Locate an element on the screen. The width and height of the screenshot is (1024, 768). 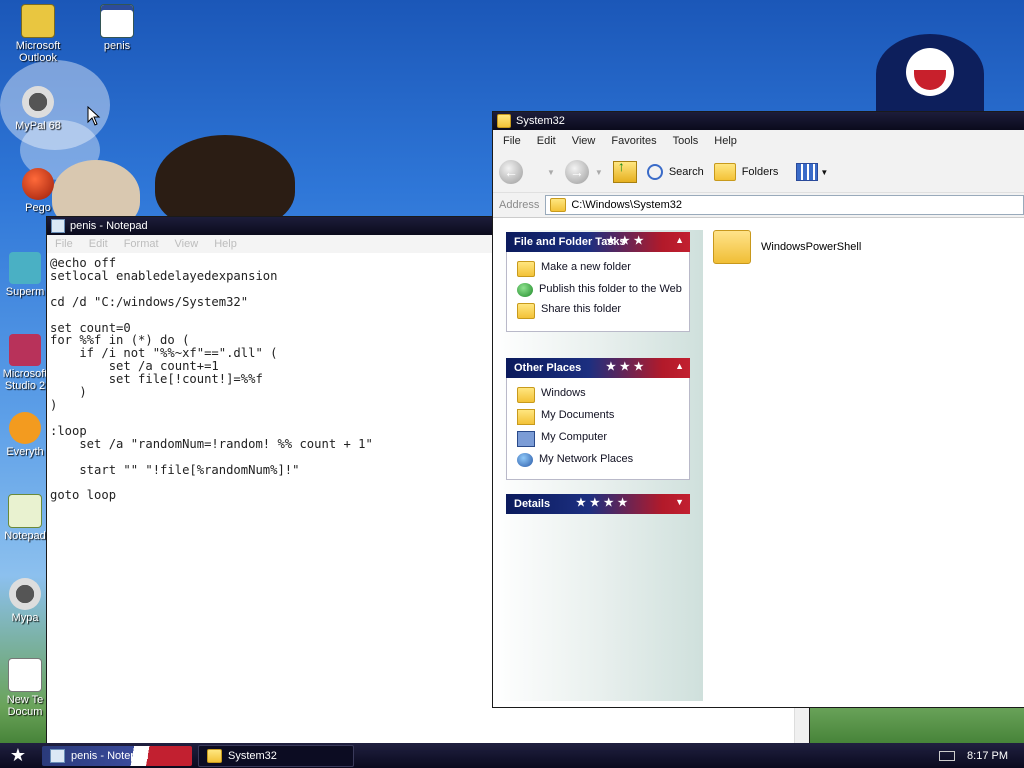
views-dropdown-icon: ▼ is located at coordinates (824, 172).